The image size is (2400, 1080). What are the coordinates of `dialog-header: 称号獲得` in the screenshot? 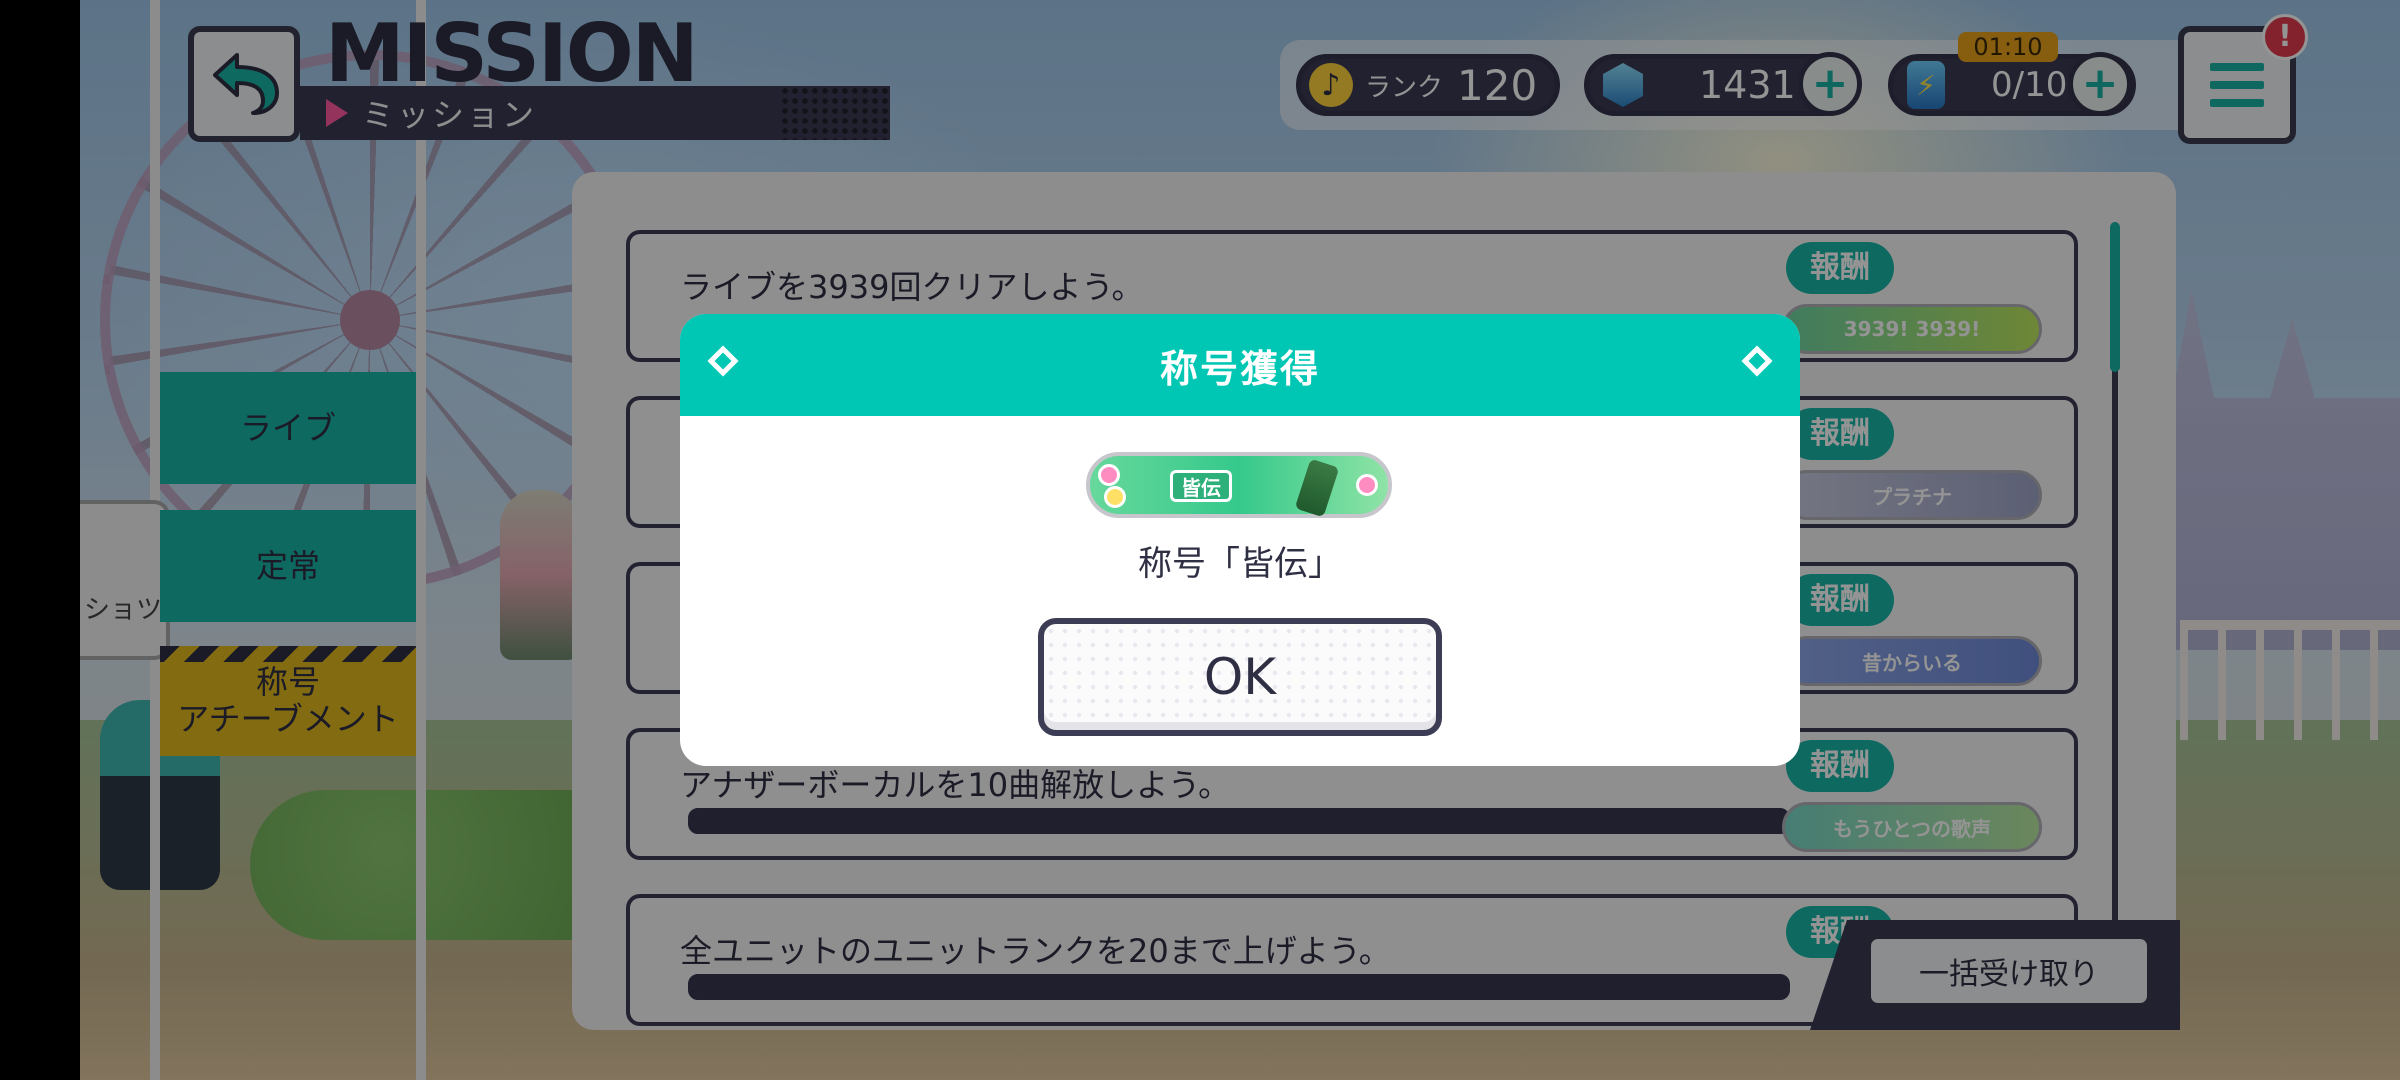 It's located at (1240, 365).